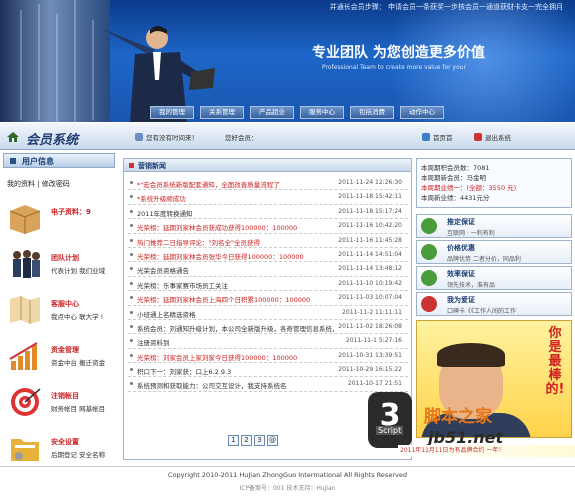 The width and height of the screenshot is (575, 500). What do you see at coordinates (59, 265) in the screenshot?
I see `sidebar-item-team: 团队计划 代表计划 我们业域` at bounding box center [59, 265].